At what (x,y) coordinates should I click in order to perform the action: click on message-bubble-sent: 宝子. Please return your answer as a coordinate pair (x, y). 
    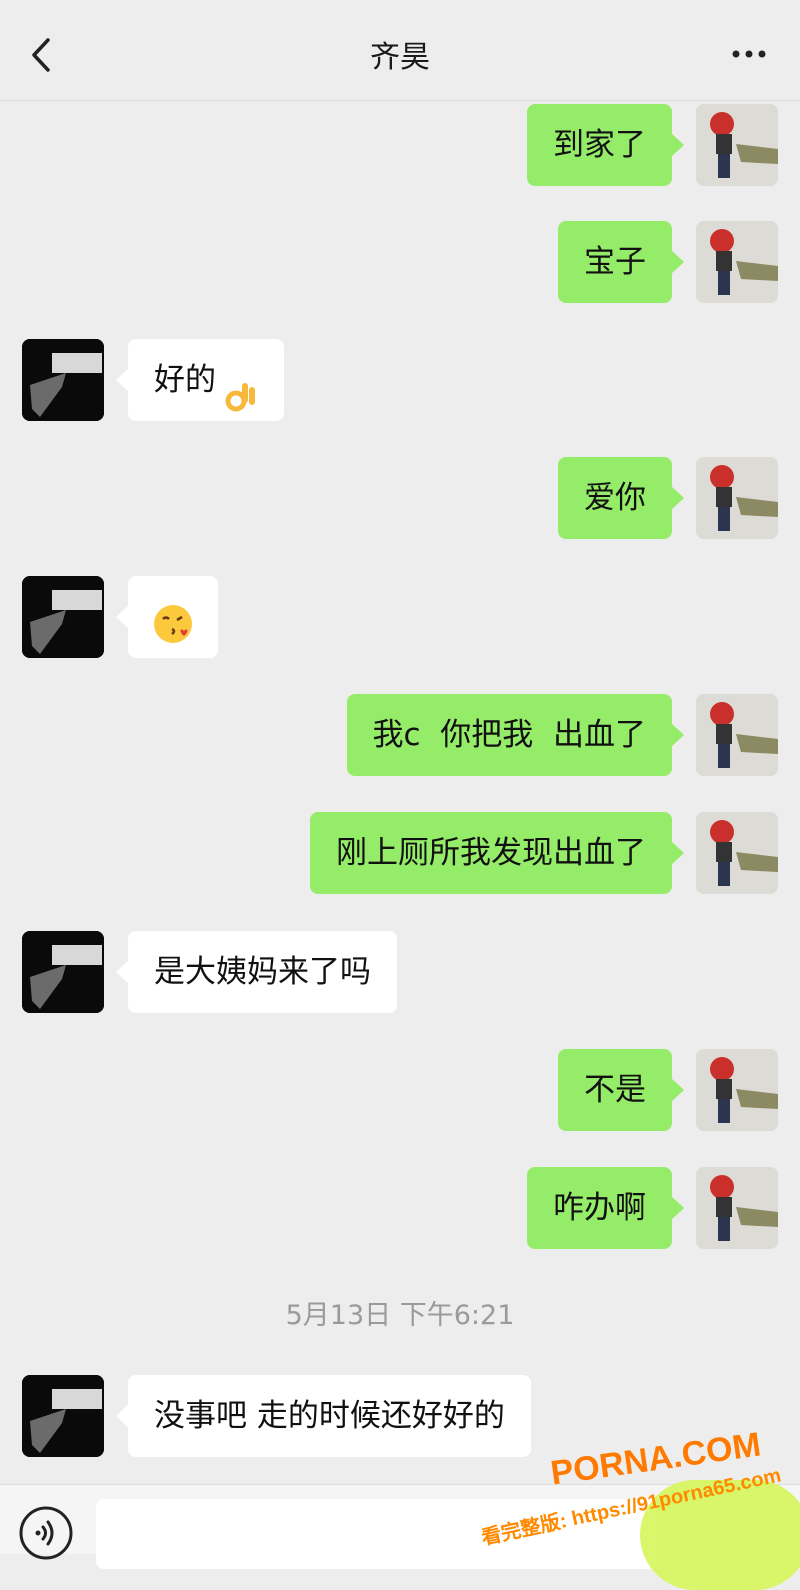
    Looking at the image, I should click on (621, 262).